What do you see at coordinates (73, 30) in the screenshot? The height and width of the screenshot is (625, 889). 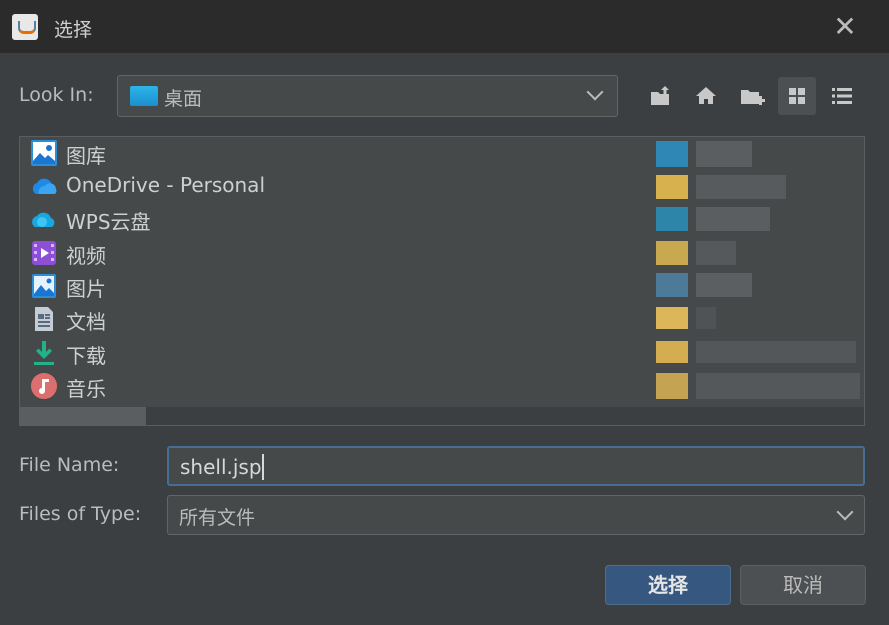 I see `window-title: 选择` at bounding box center [73, 30].